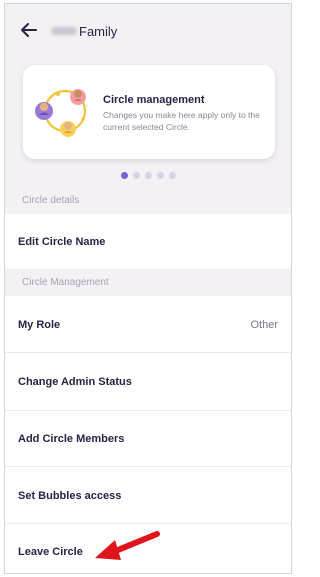  Describe the element at coordinates (50, 552) in the screenshot. I see `leave-circle-label: Leave Circle` at that location.